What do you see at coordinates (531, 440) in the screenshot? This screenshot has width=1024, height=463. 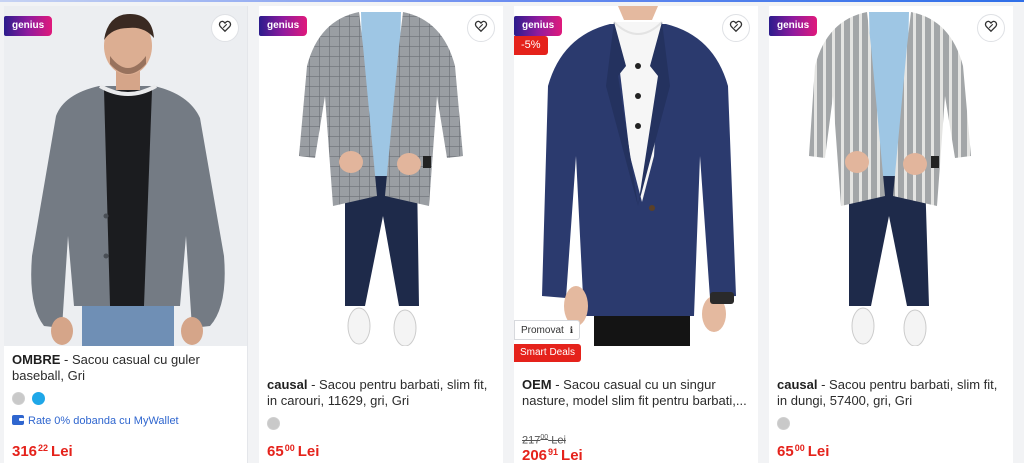 I see `old-price-integer: 217` at bounding box center [531, 440].